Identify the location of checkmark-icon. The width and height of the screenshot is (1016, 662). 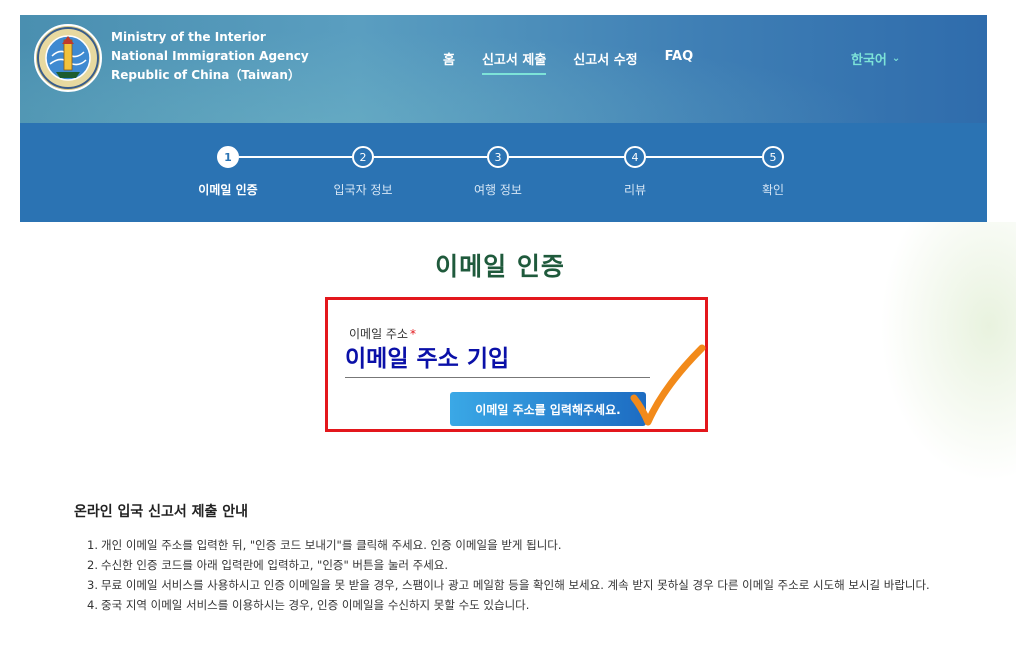
(668, 385).